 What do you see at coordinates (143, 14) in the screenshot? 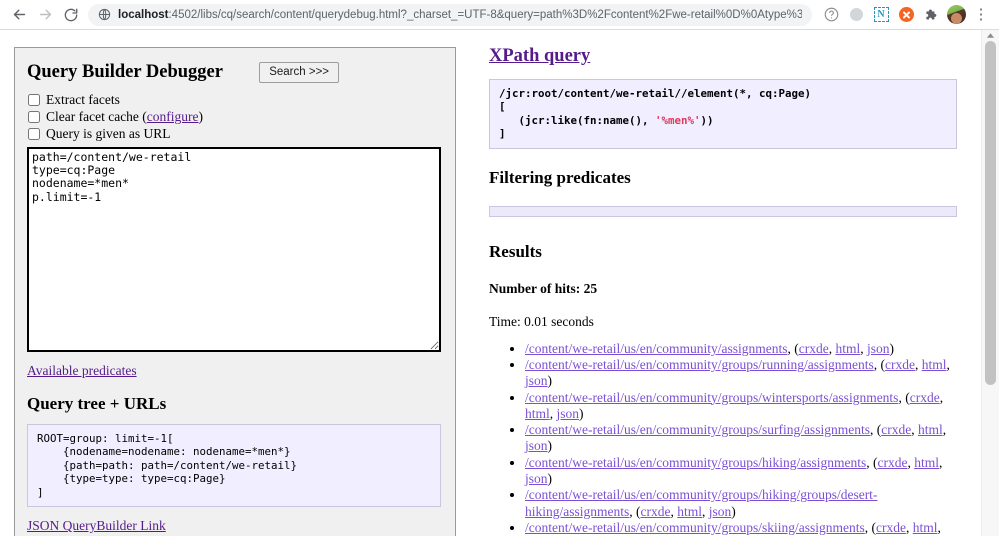
I see `url-host: localhost` at bounding box center [143, 14].